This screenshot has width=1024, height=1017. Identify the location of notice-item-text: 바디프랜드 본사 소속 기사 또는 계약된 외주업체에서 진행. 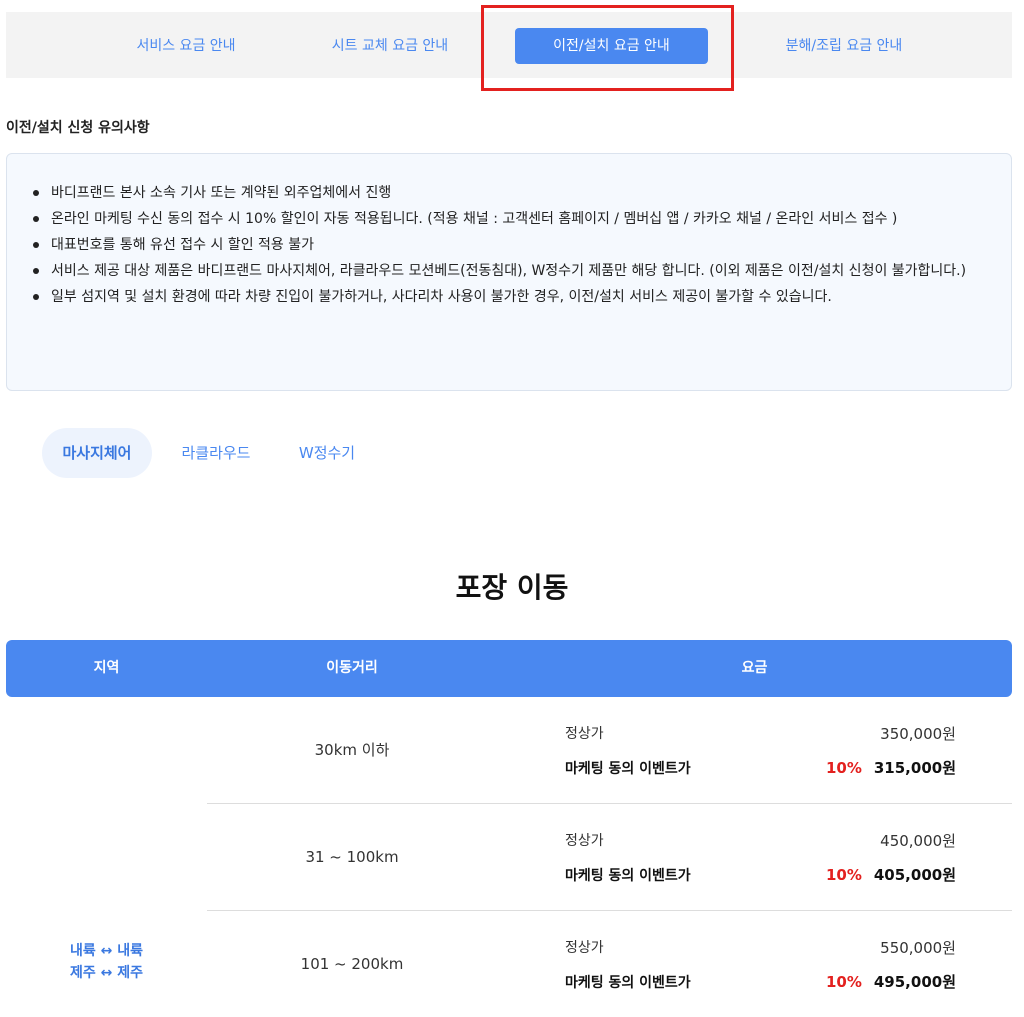
(221, 193).